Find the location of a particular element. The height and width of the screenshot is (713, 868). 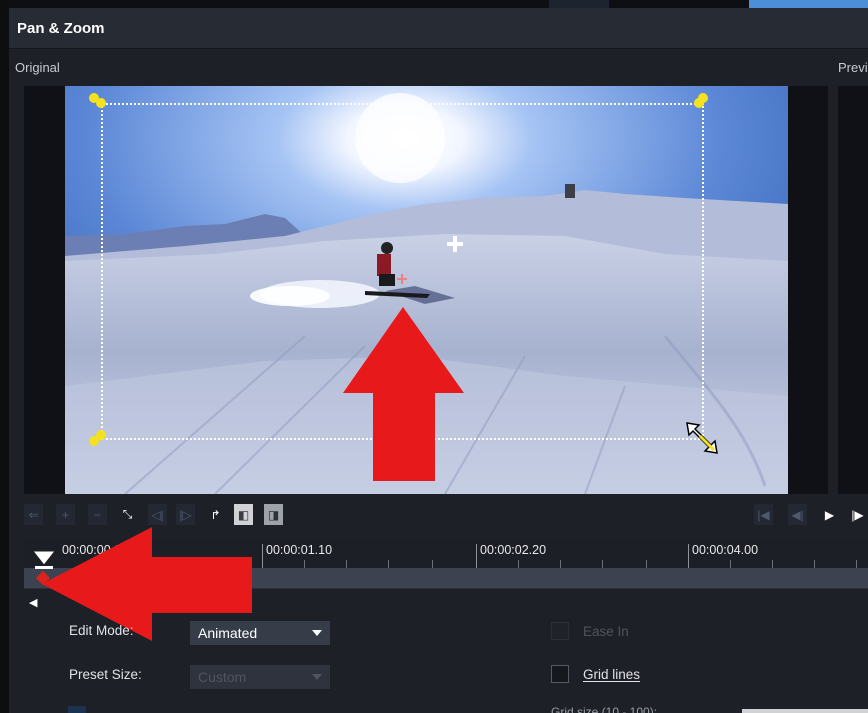

goto-start-button: |◀ is located at coordinates (763, 514).